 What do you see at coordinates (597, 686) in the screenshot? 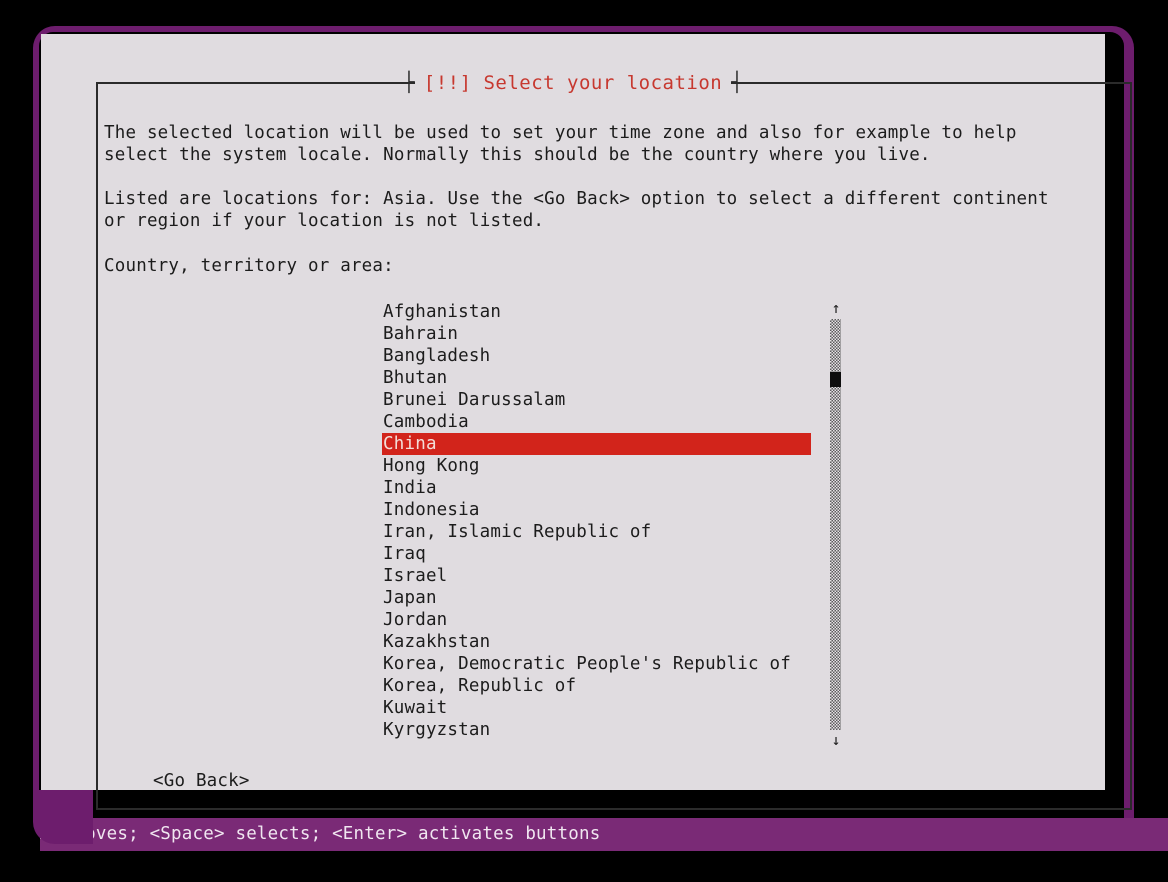
I see `list-item: Korea, Republic of` at bounding box center [597, 686].